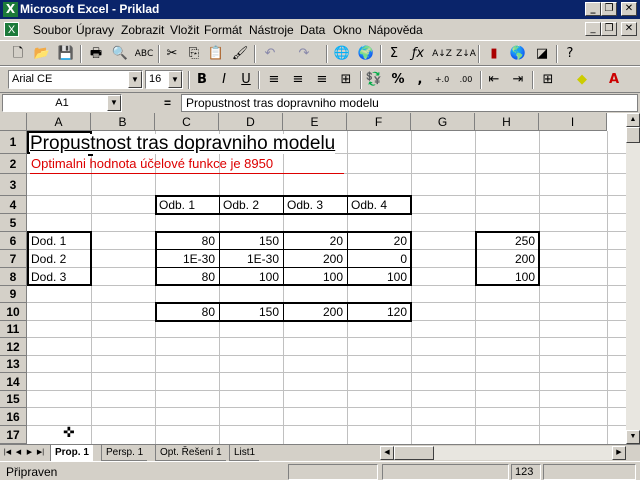 The width and height of the screenshot is (640, 480). I want to click on cell-d10: 150, so click(250, 312).